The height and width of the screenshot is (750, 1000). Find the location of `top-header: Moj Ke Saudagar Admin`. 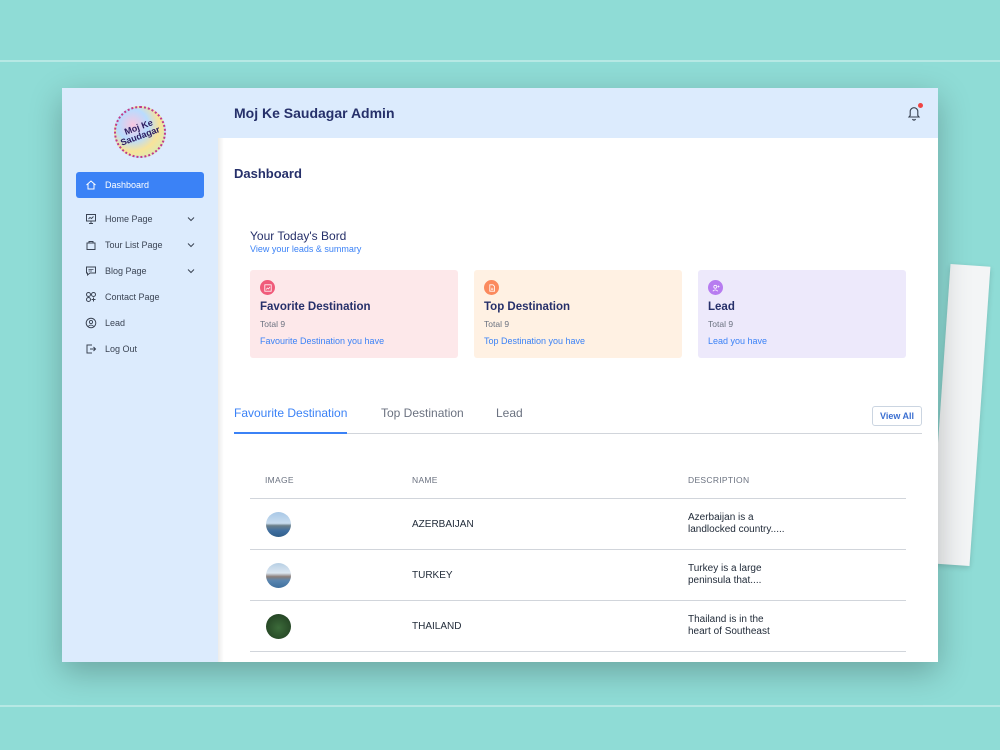

top-header: Moj Ke Saudagar Admin is located at coordinates (578, 113).